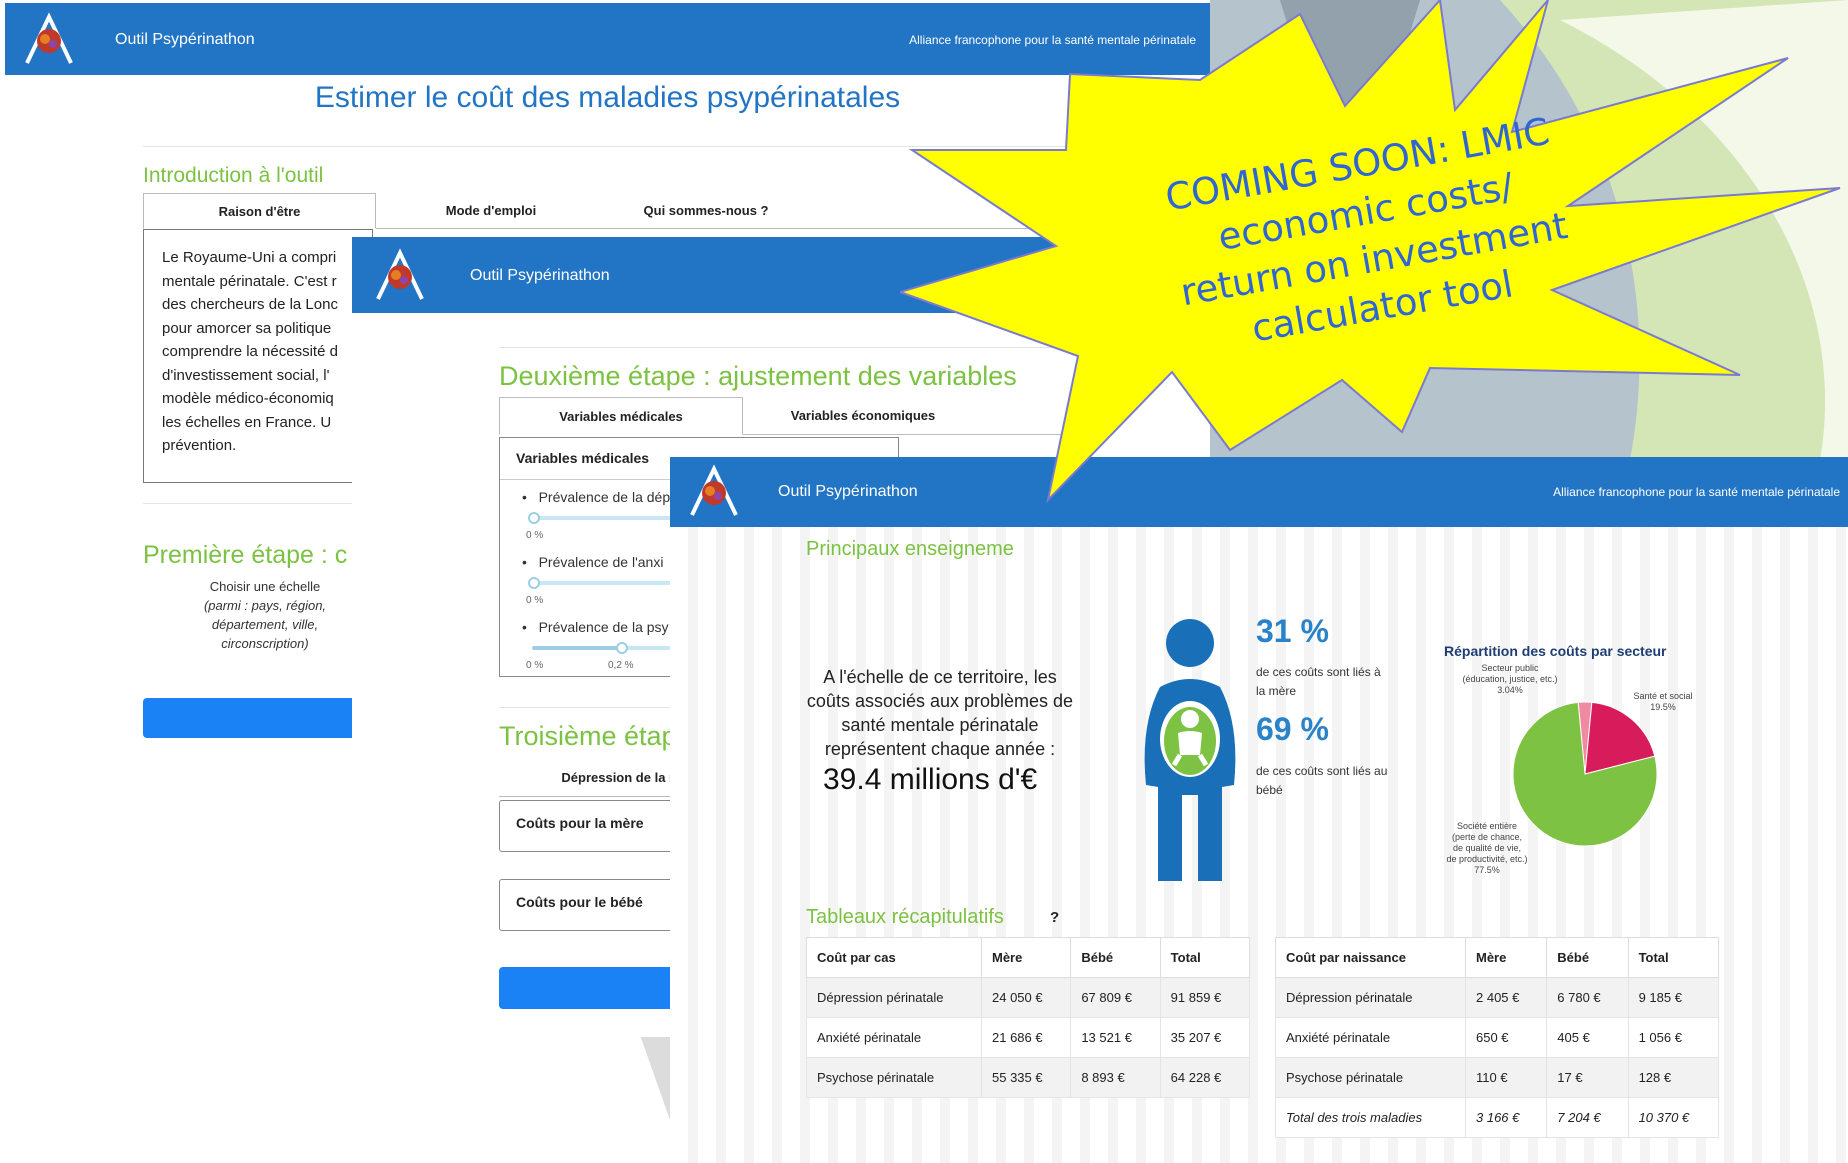  Describe the element at coordinates (1487, 826) in the screenshot. I see `pie-label-text: Société entière` at that location.